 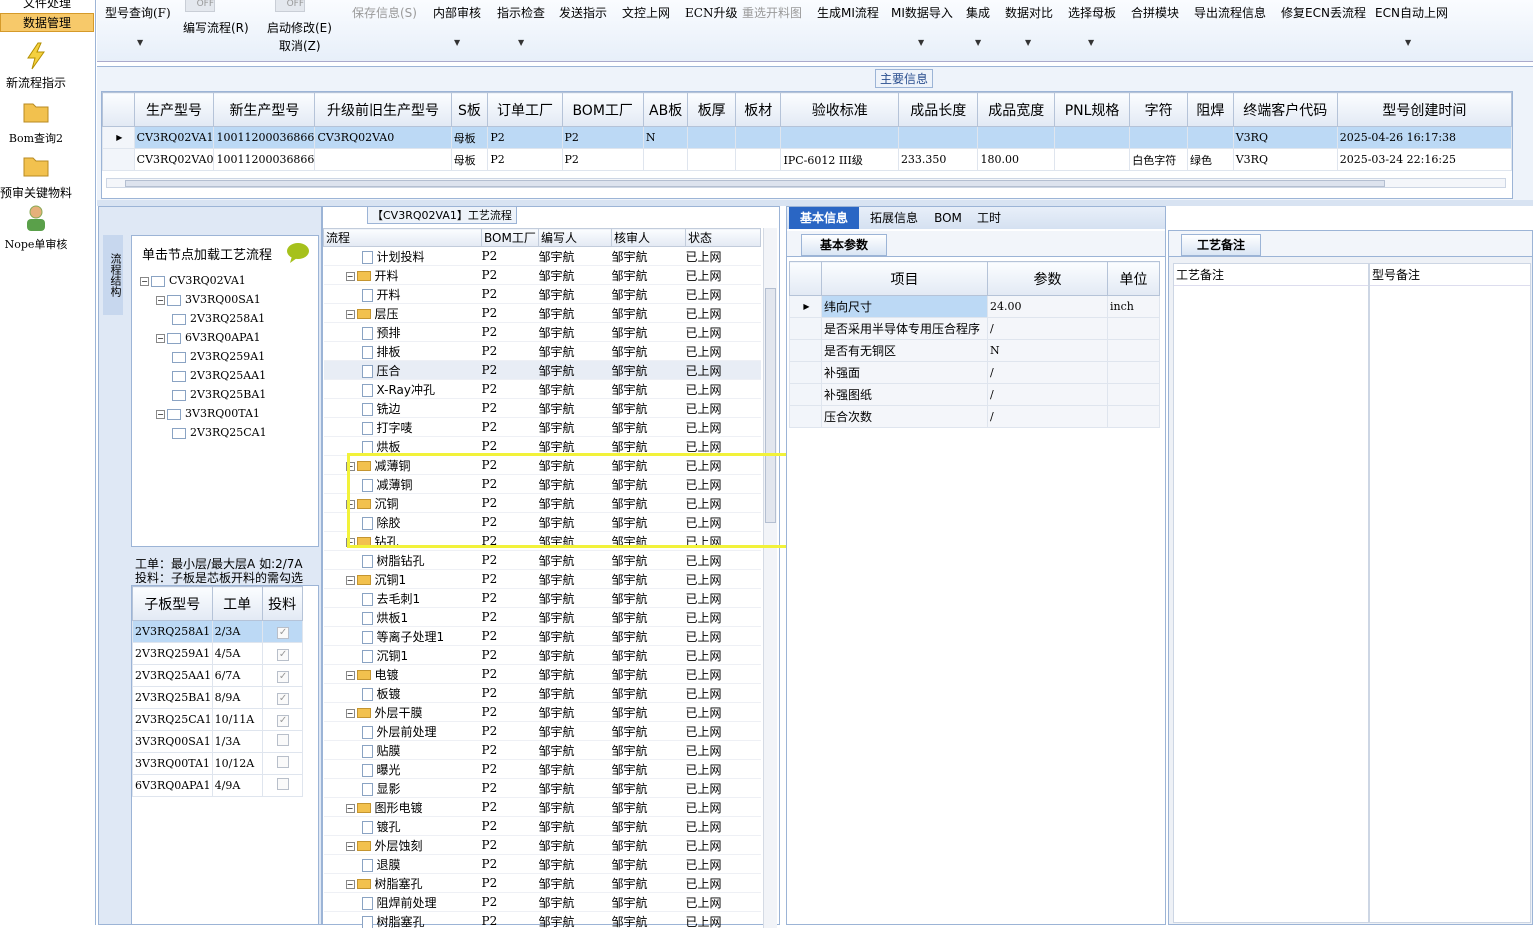 What do you see at coordinates (542, 332) in the screenshot?
I see `process-row: 预排P2邹宇航邹宇航已上网` at bounding box center [542, 332].